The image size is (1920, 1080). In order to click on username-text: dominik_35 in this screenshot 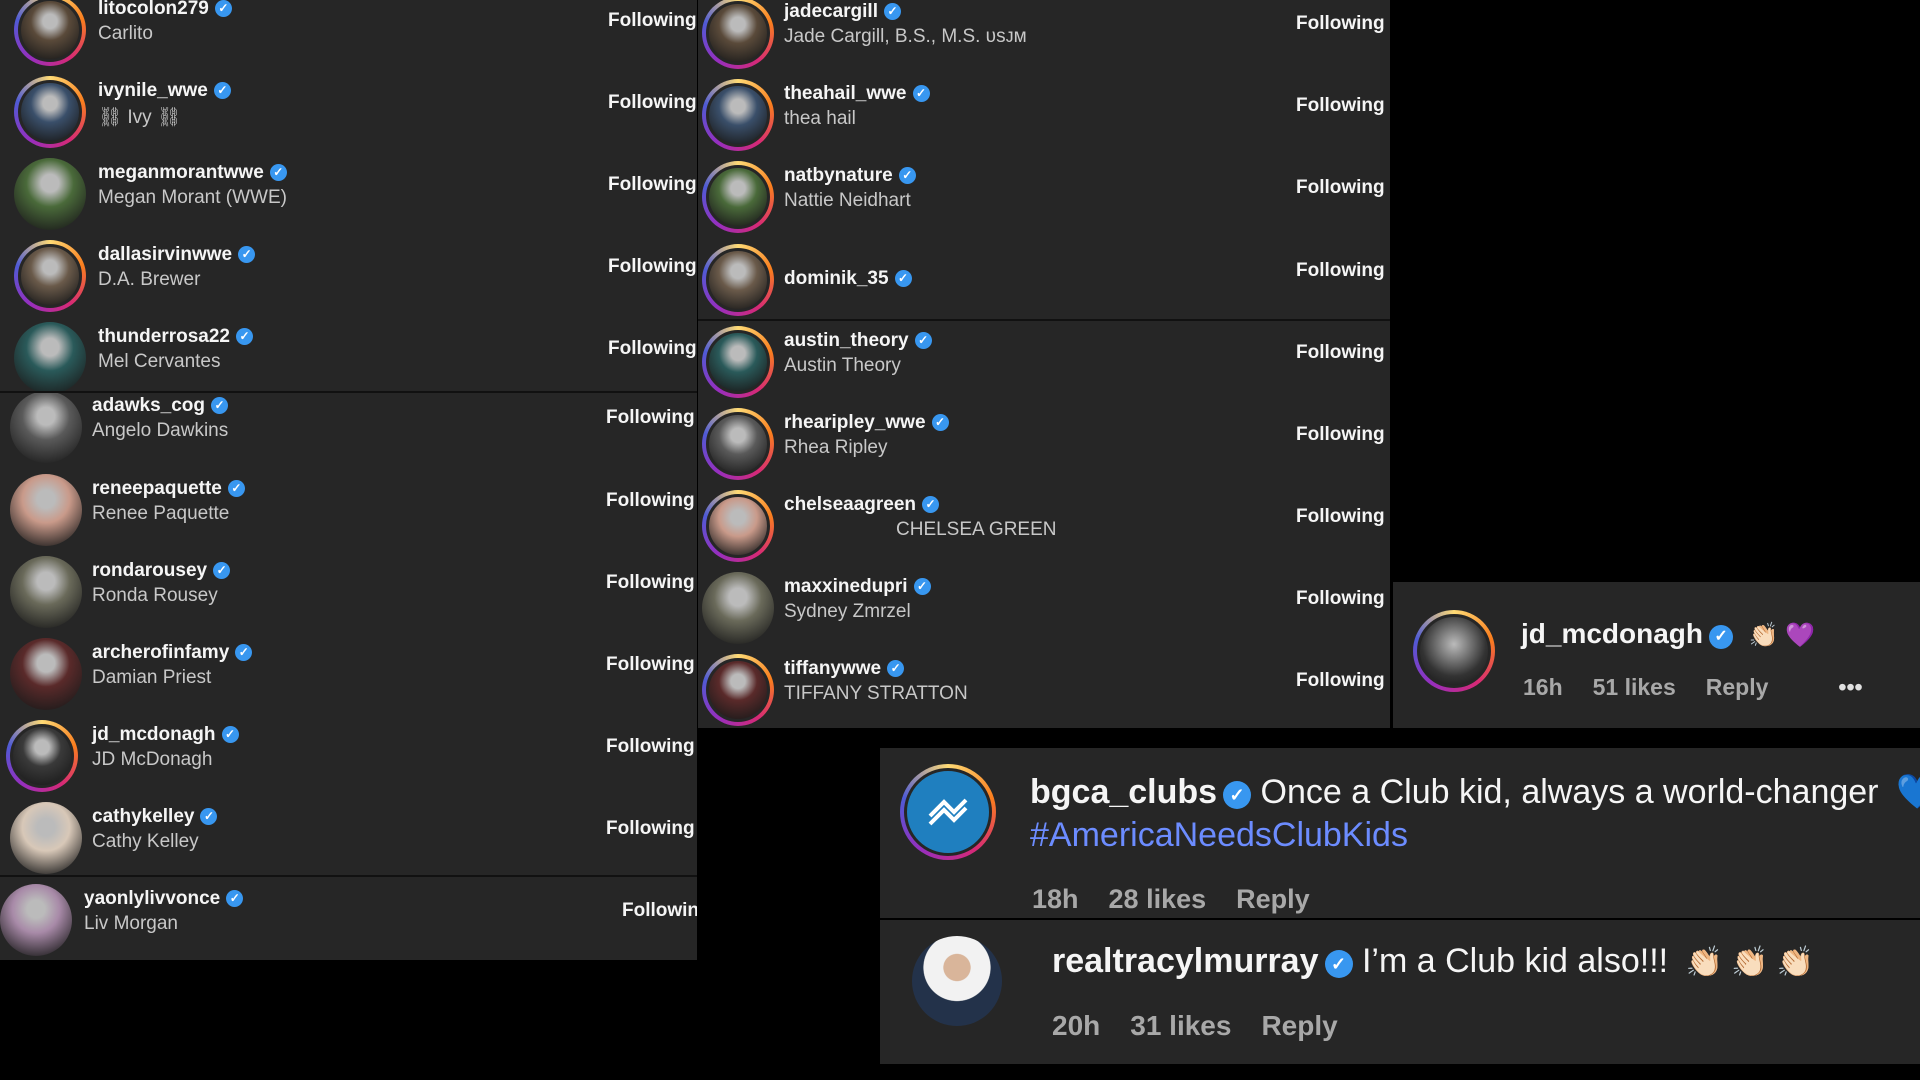, I will do `click(836, 278)`.